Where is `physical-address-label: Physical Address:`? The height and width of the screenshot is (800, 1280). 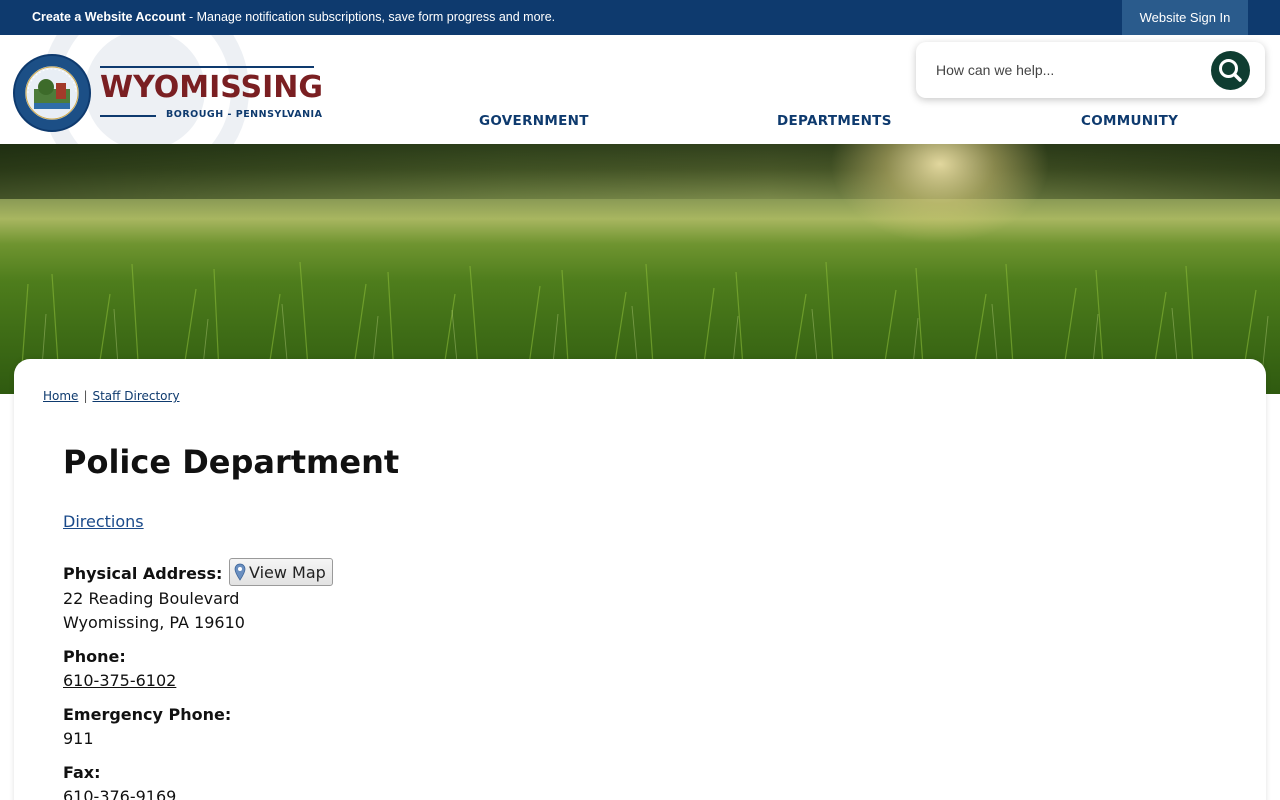
physical-address-label: Physical Address: is located at coordinates (143, 573).